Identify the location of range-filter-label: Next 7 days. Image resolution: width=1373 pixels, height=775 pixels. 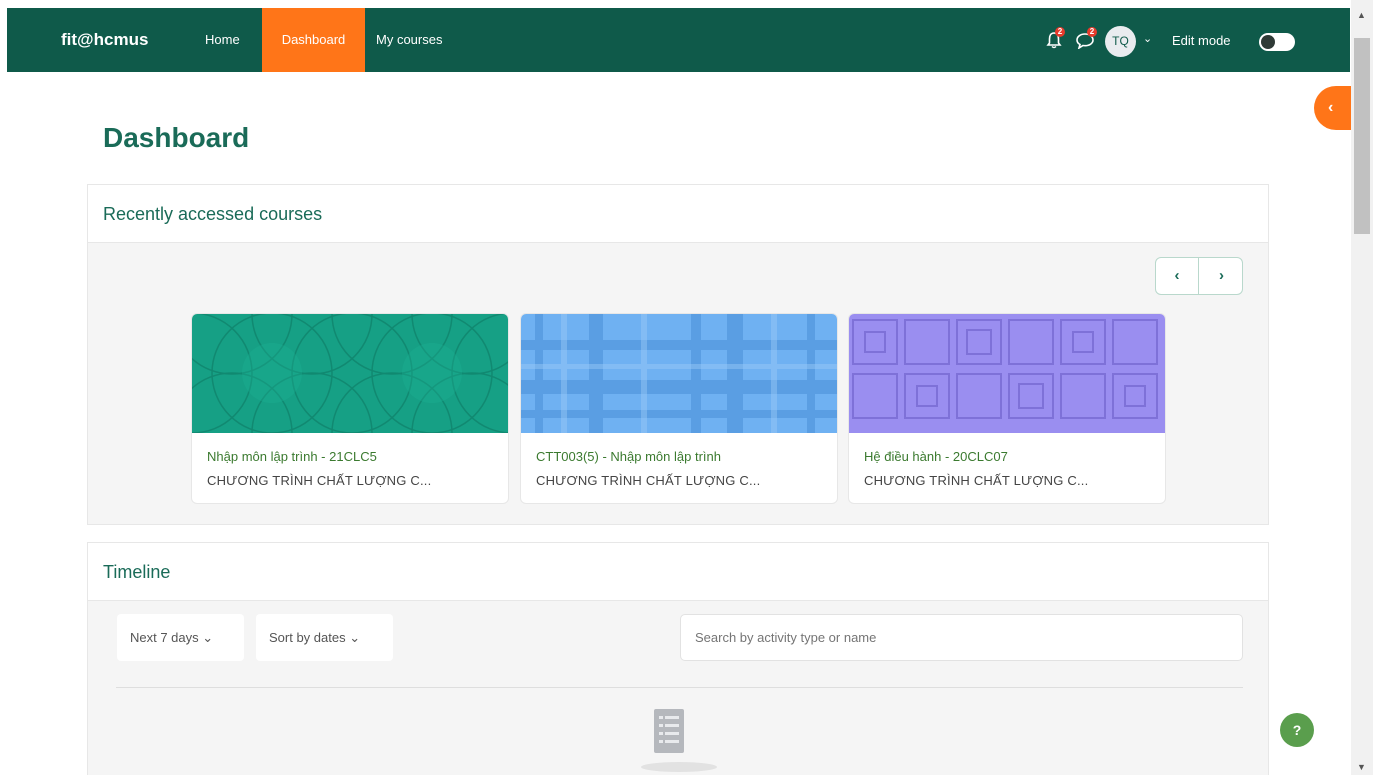
(164, 637).